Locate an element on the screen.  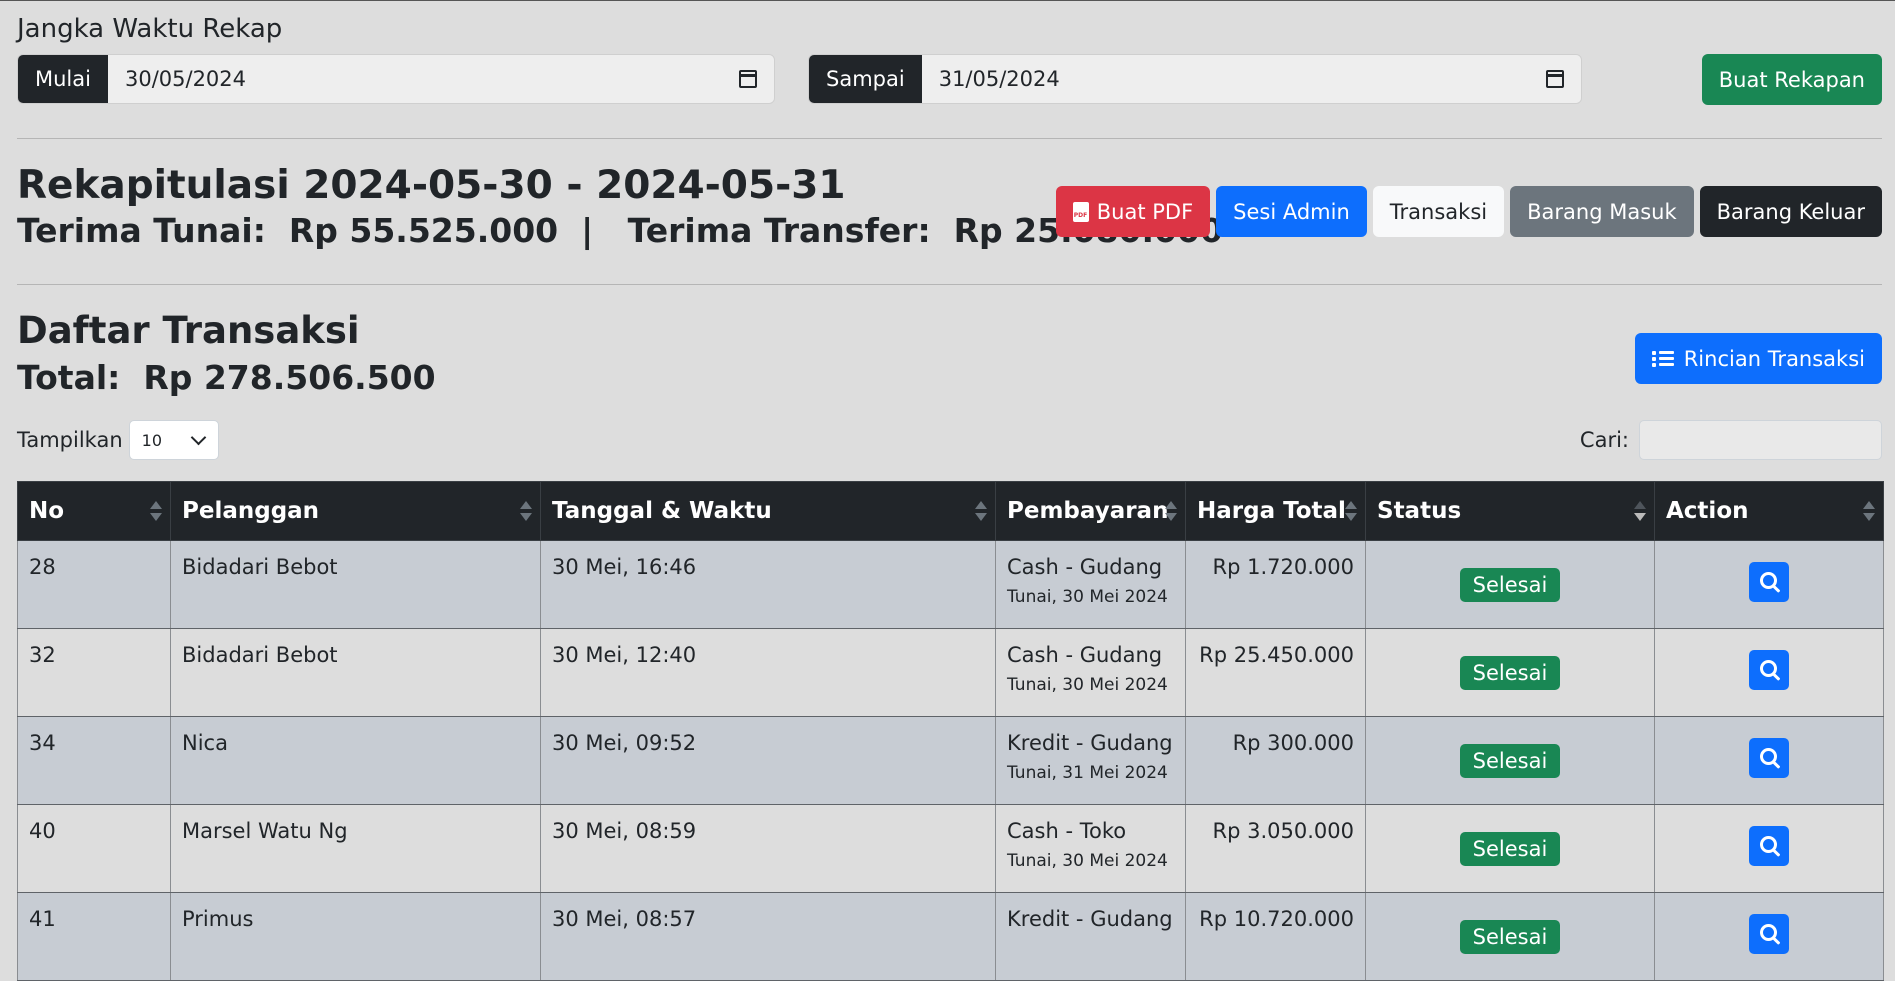
end-date-group: Sampai 31/05/2024 is located at coordinates (1195, 79).